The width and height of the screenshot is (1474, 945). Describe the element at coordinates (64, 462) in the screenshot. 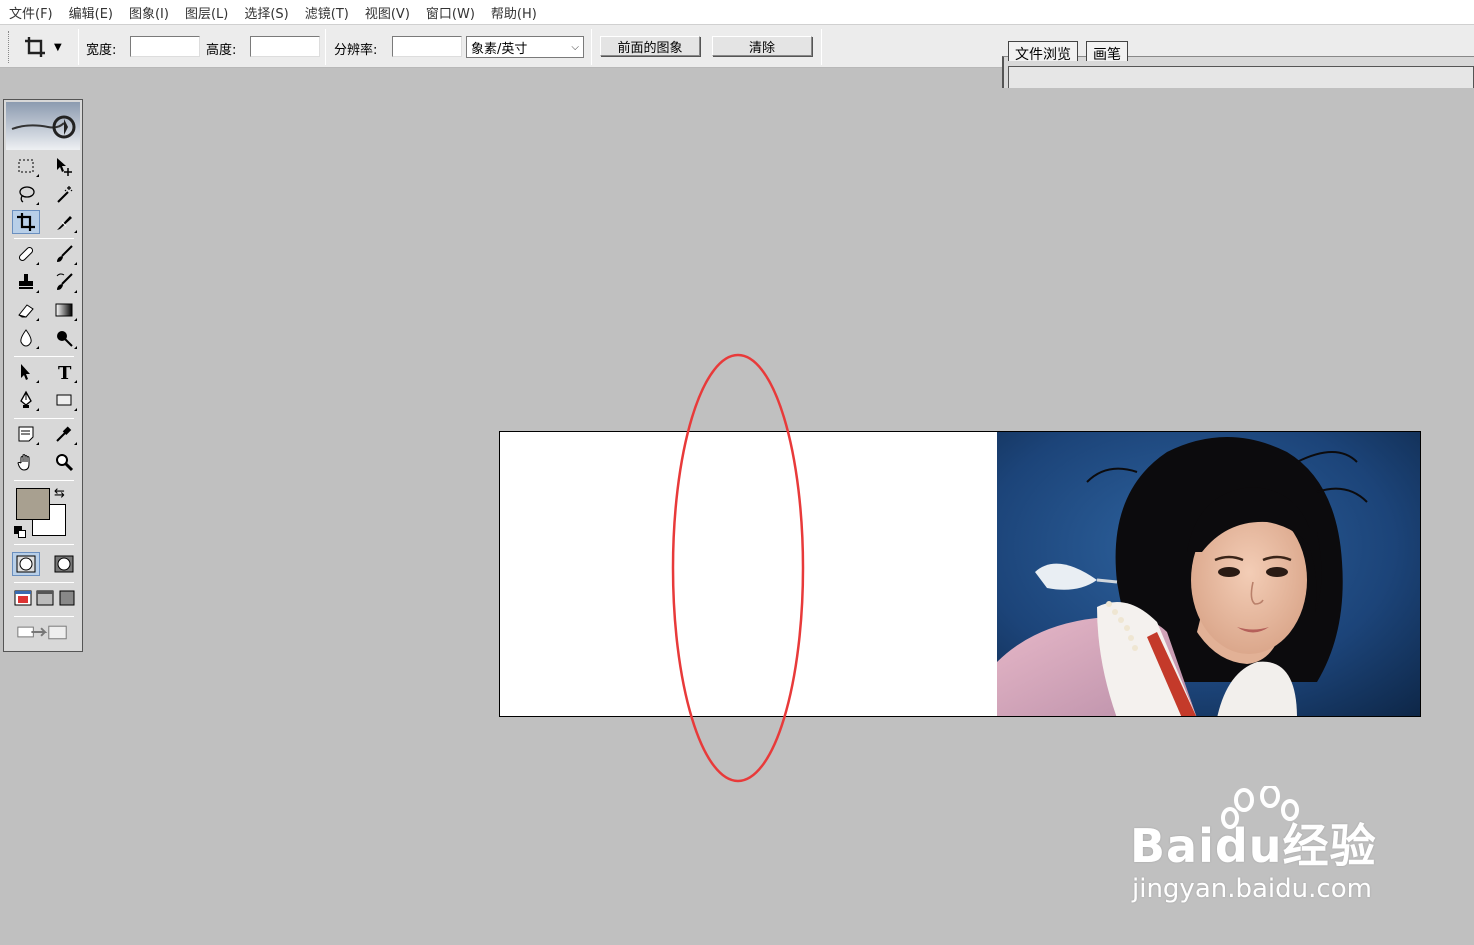

I see `zoom-tool-icon` at that location.